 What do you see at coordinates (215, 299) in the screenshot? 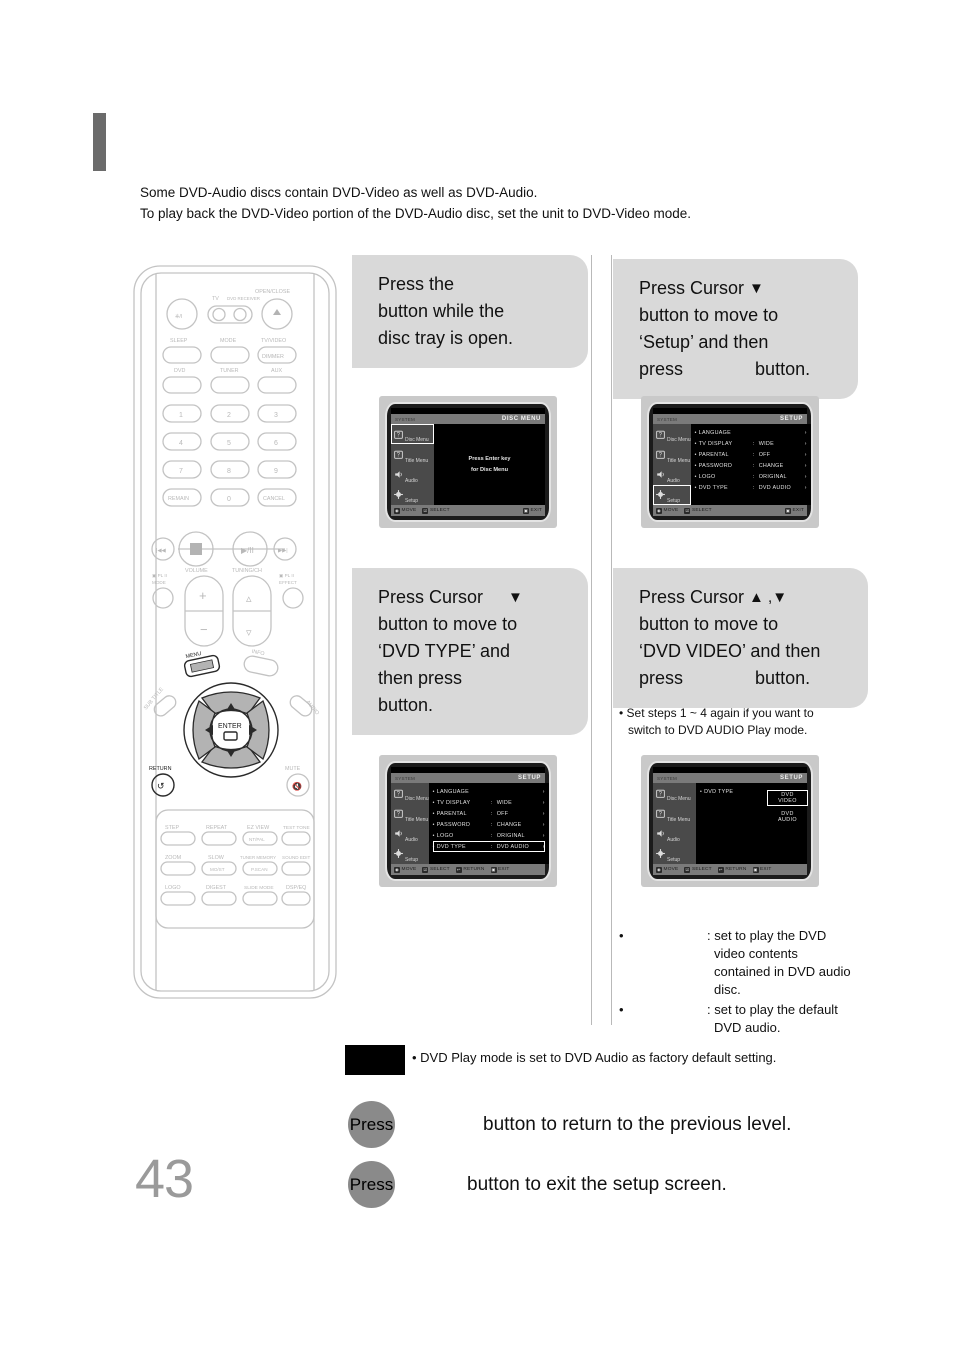
I see `tv-label: TV` at bounding box center [215, 299].